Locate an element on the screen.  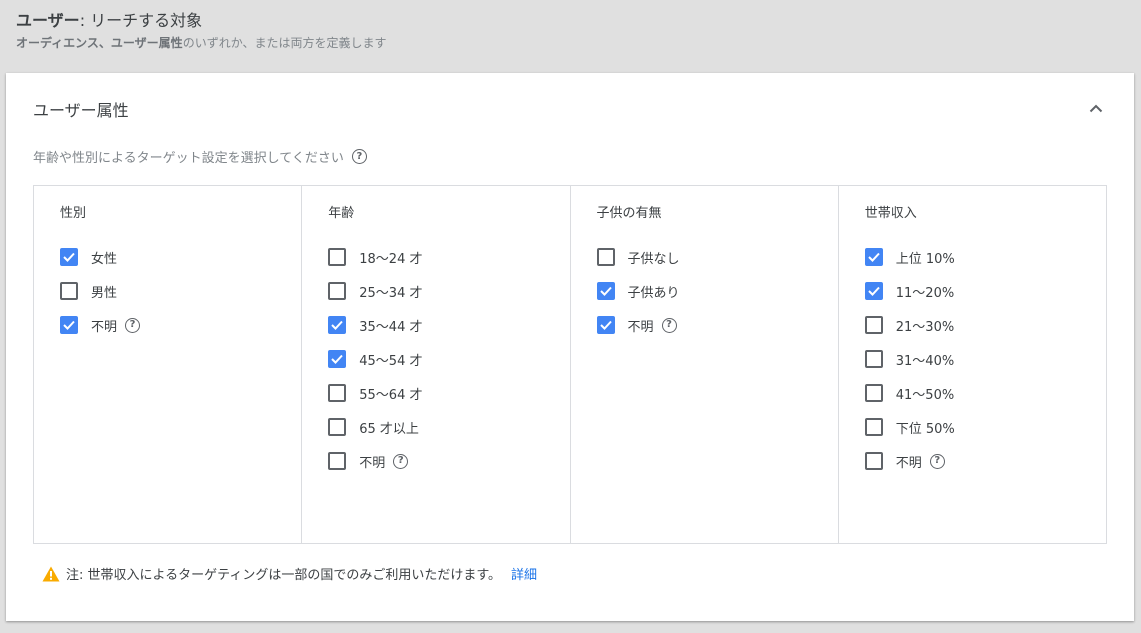
option-text: 子供あり is located at coordinates (653, 293).